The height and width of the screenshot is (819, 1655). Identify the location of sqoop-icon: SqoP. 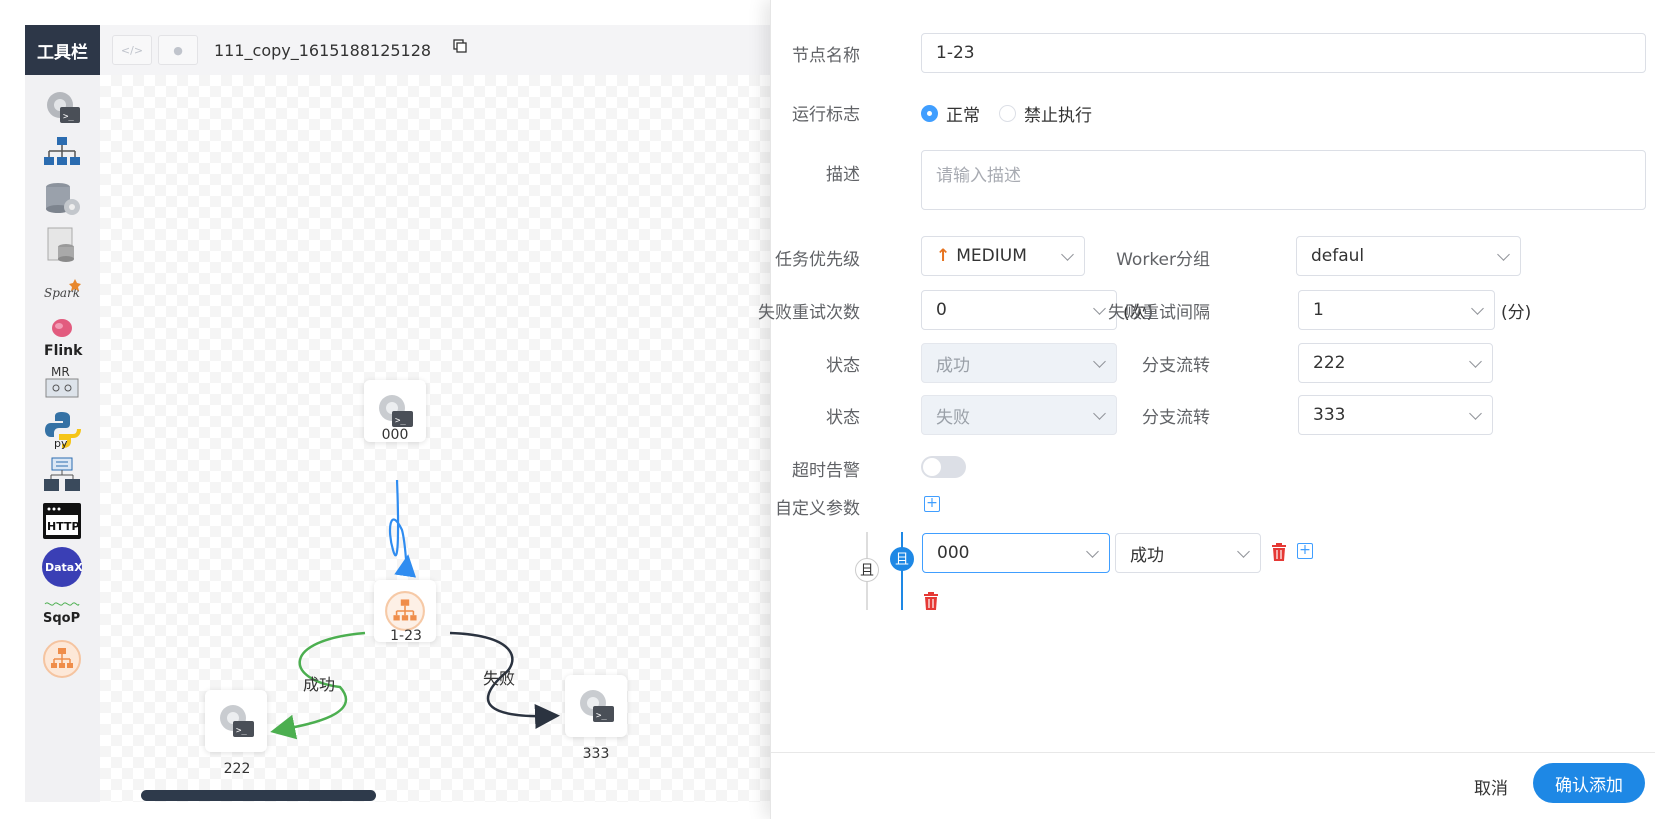
(62, 613).